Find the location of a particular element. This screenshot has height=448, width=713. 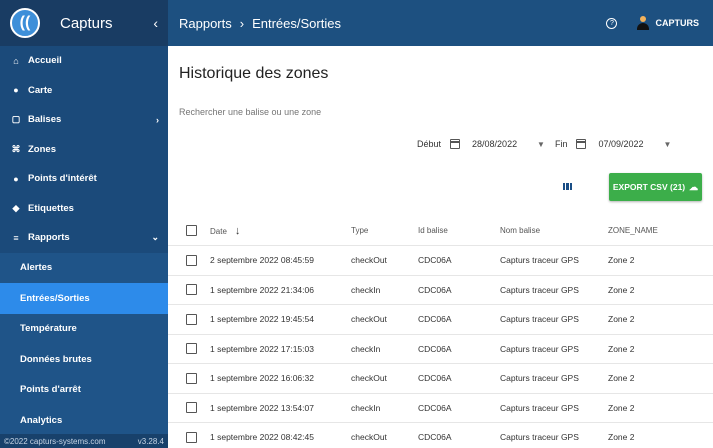

export-csv-button: EXPORT CSV (21) ☁ is located at coordinates (655, 187).